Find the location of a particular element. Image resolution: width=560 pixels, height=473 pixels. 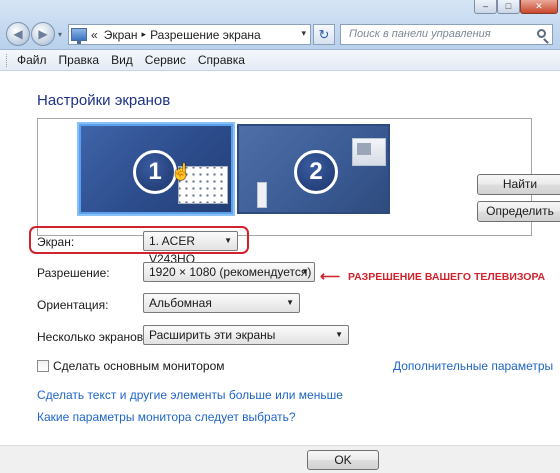

page-title: Настройки экранов is located at coordinates (104, 100).